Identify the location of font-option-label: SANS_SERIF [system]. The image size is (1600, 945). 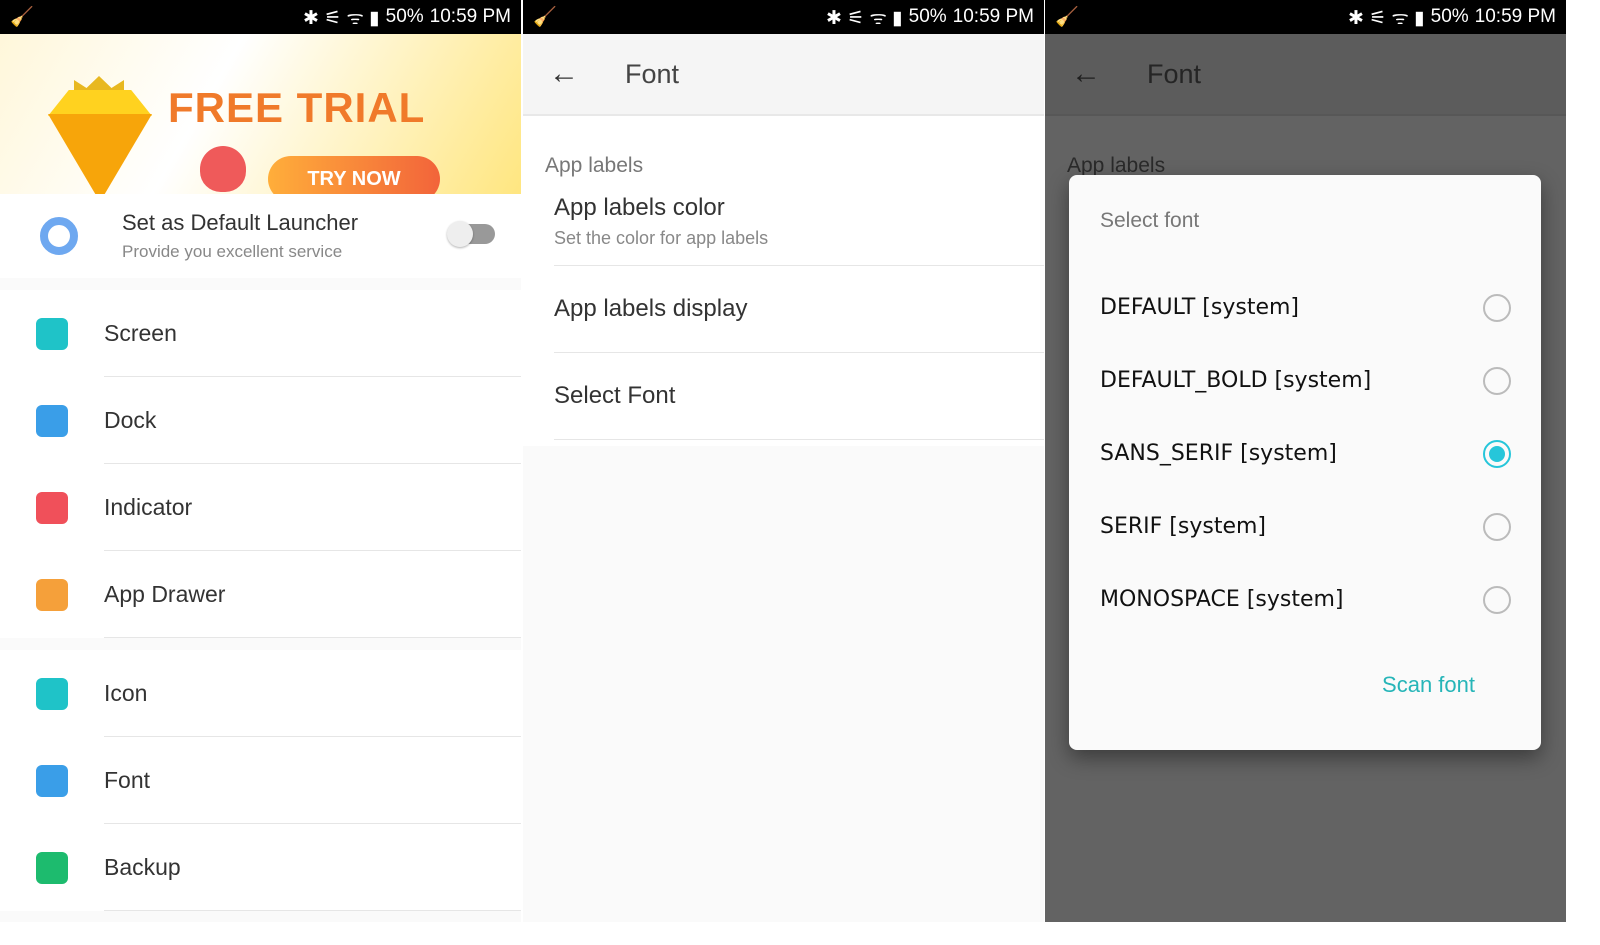
(1218, 453).